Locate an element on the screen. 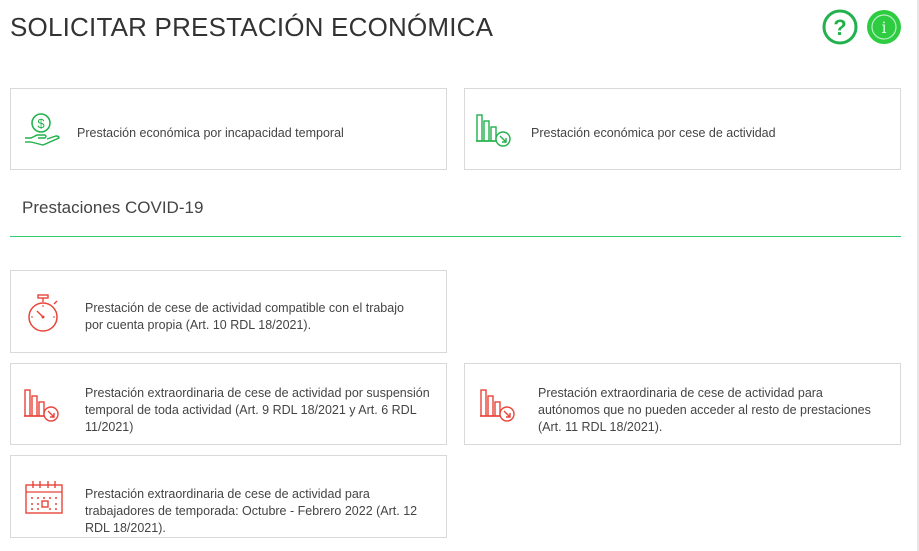 The width and height of the screenshot is (919, 551). page-title: SOLICITAR PRESTACIÓN ECONÓMICA is located at coordinates (252, 27).